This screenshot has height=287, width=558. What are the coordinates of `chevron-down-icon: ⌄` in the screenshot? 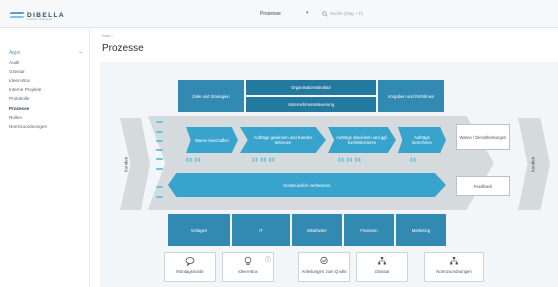 It's located at (80, 51).